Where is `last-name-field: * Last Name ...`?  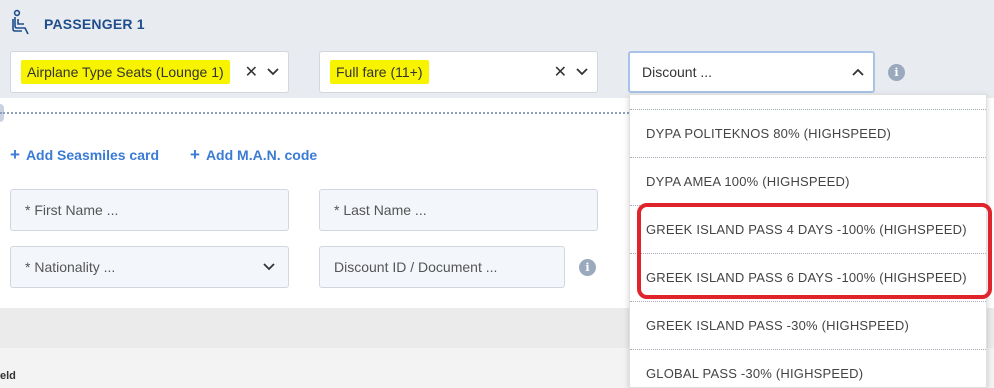
last-name-field: * Last Name ... is located at coordinates (458, 210).